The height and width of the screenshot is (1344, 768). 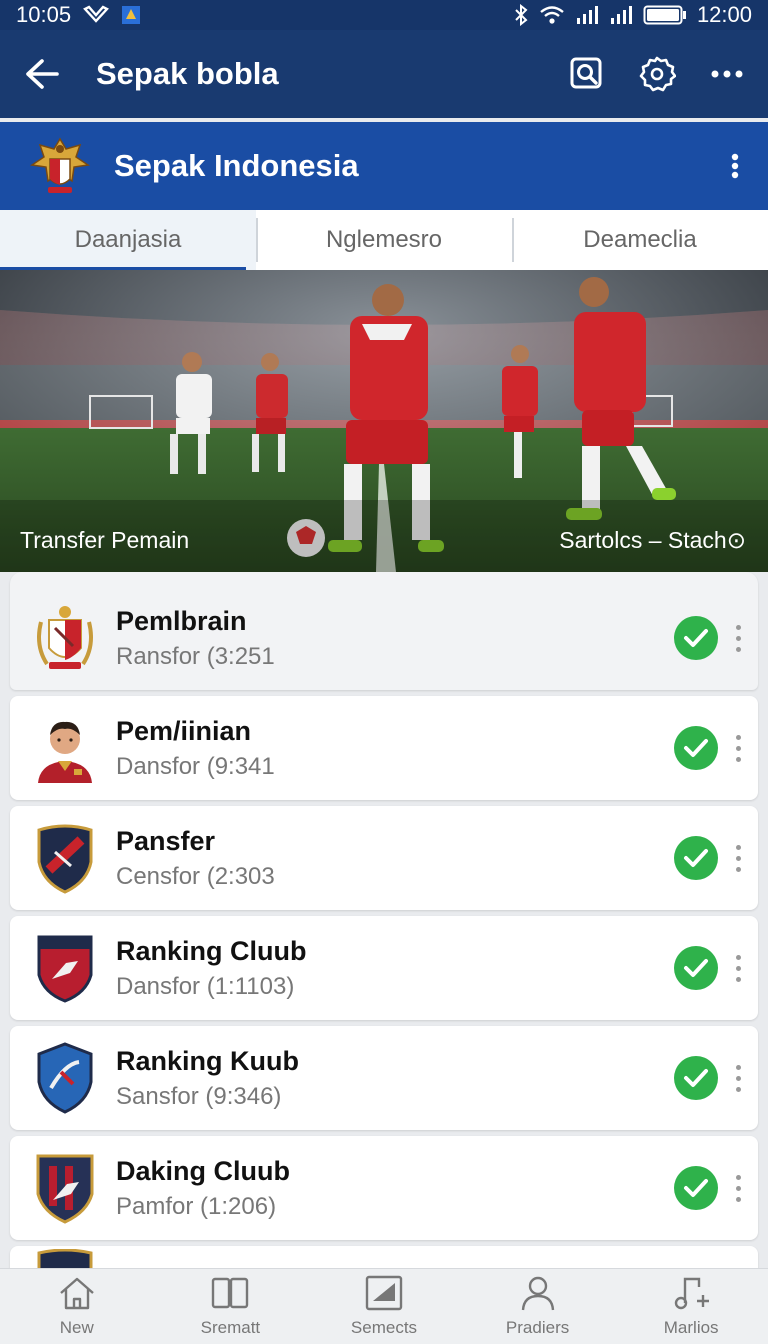 I want to click on back-arrow-icon, so click(x=42, y=74).